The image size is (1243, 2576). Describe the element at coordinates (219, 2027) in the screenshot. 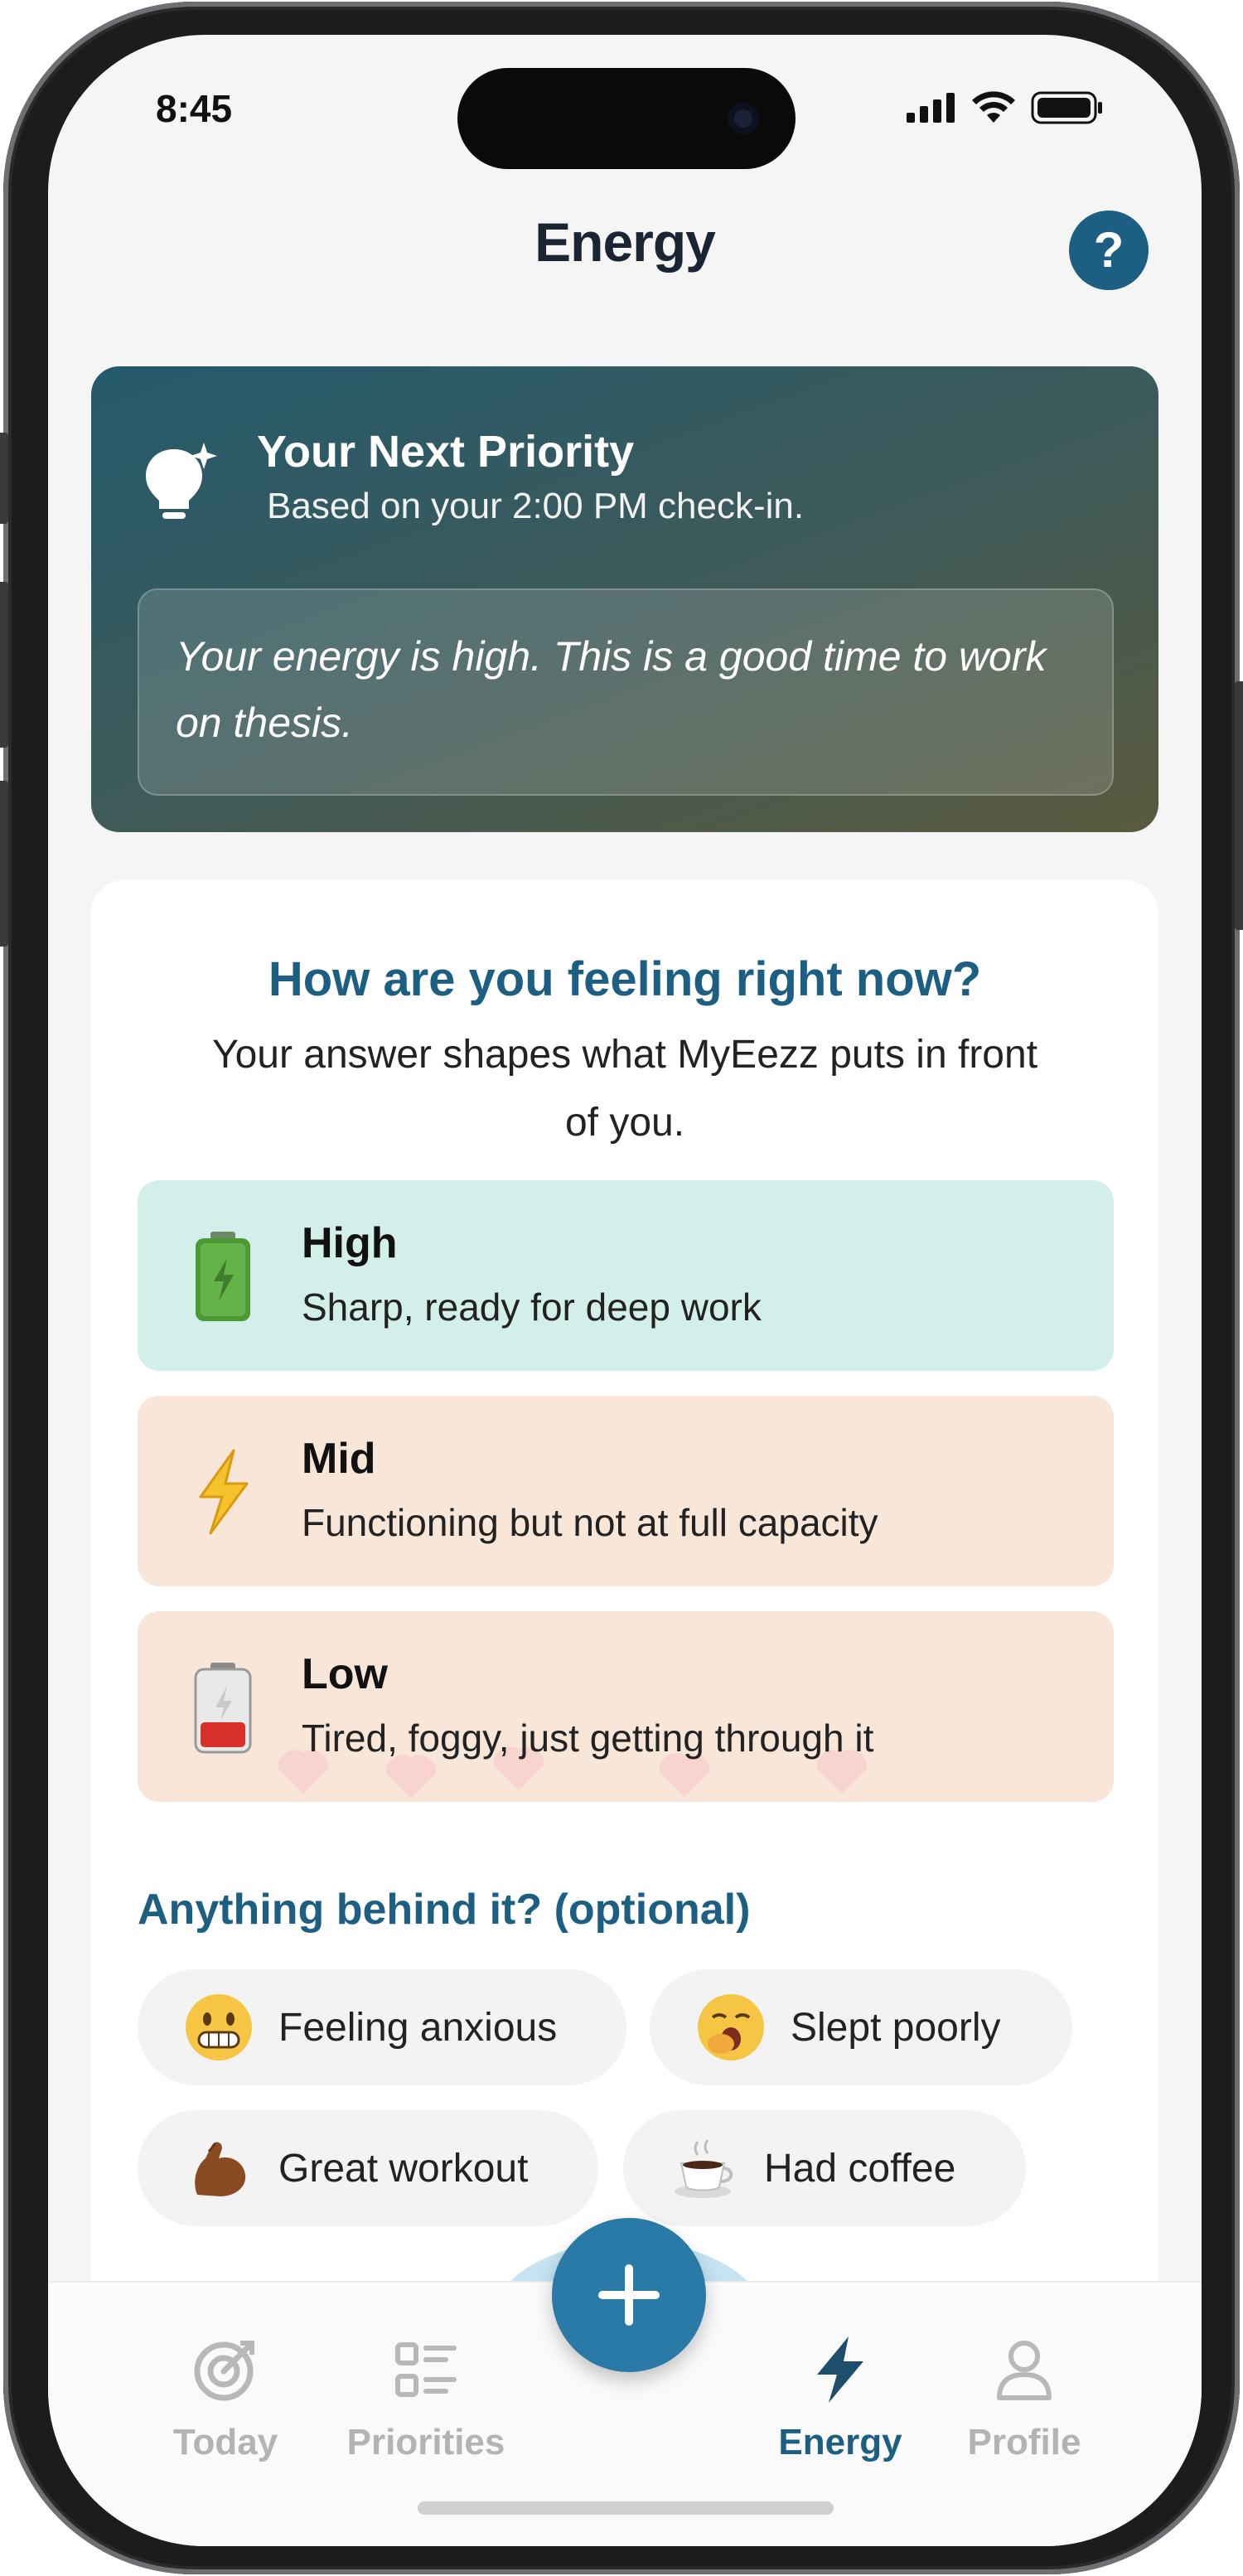

I see `grimace-emoji-icon` at that location.